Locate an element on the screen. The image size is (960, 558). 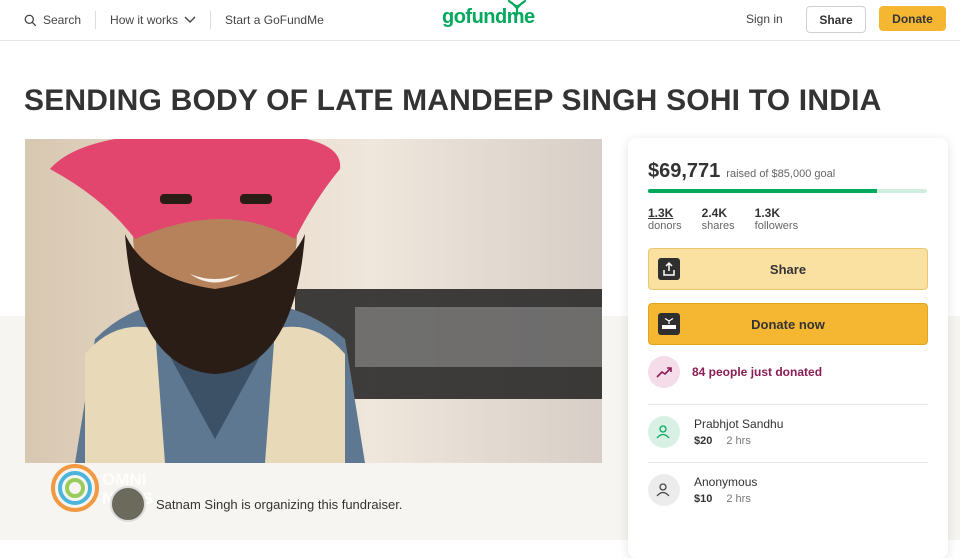
recent-donations-notice: 84 people just donated is located at coordinates (735, 372).